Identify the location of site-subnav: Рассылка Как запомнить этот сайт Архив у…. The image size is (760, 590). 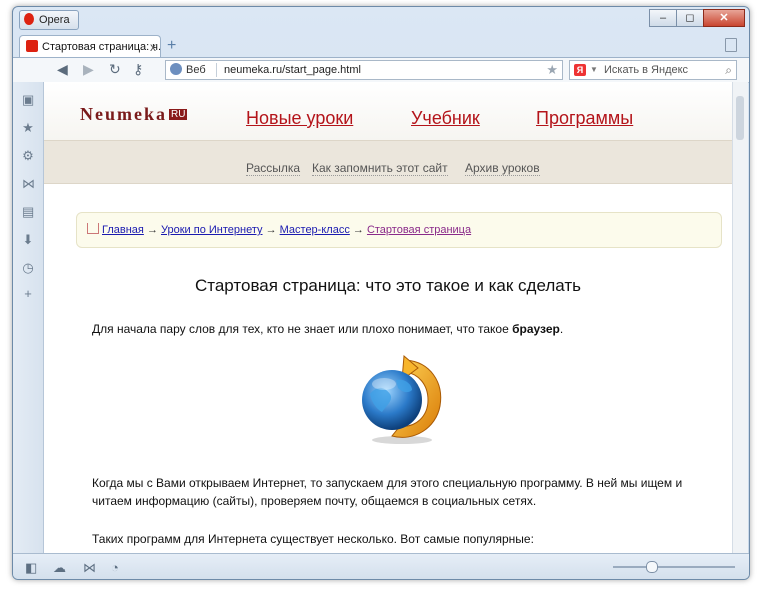
(388, 162).